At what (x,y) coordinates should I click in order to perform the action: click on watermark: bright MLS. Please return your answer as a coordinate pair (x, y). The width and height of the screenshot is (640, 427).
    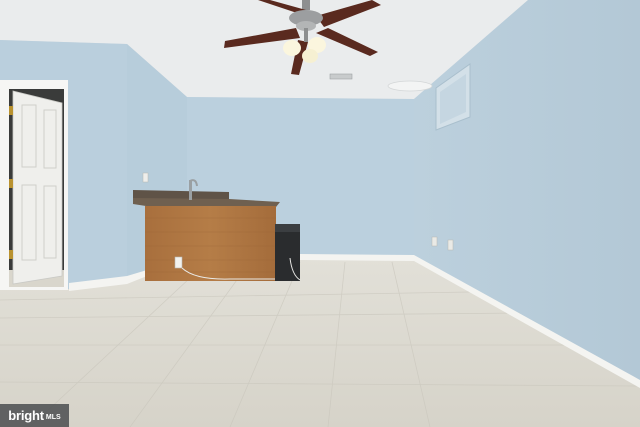
    Looking at the image, I should click on (34, 415).